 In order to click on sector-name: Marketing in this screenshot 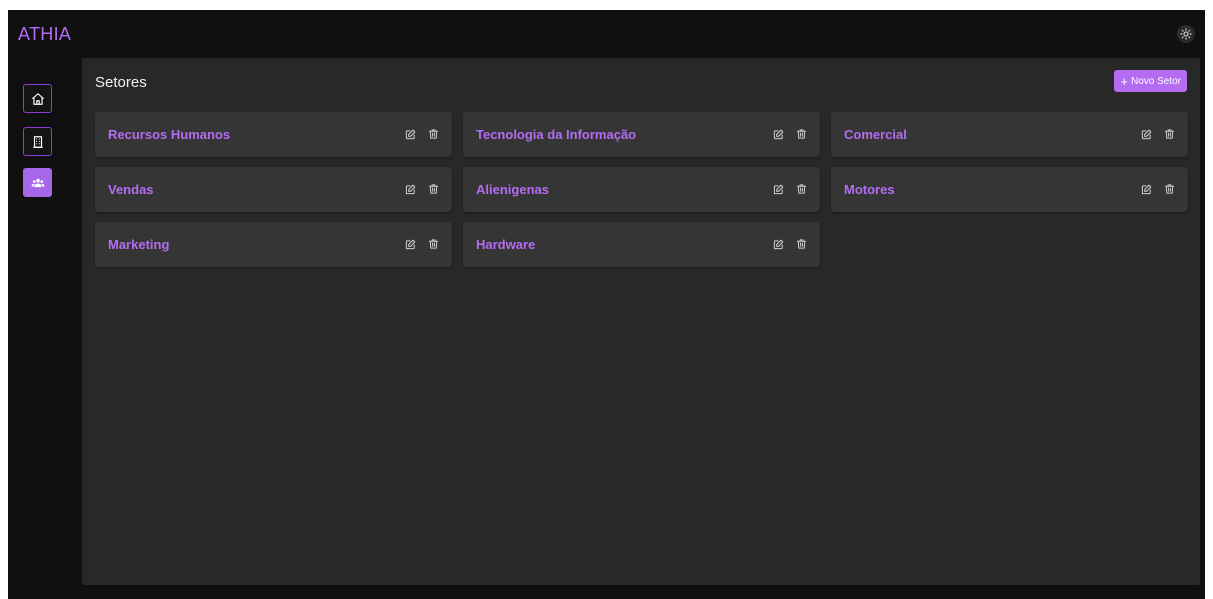, I will do `click(139, 244)`.